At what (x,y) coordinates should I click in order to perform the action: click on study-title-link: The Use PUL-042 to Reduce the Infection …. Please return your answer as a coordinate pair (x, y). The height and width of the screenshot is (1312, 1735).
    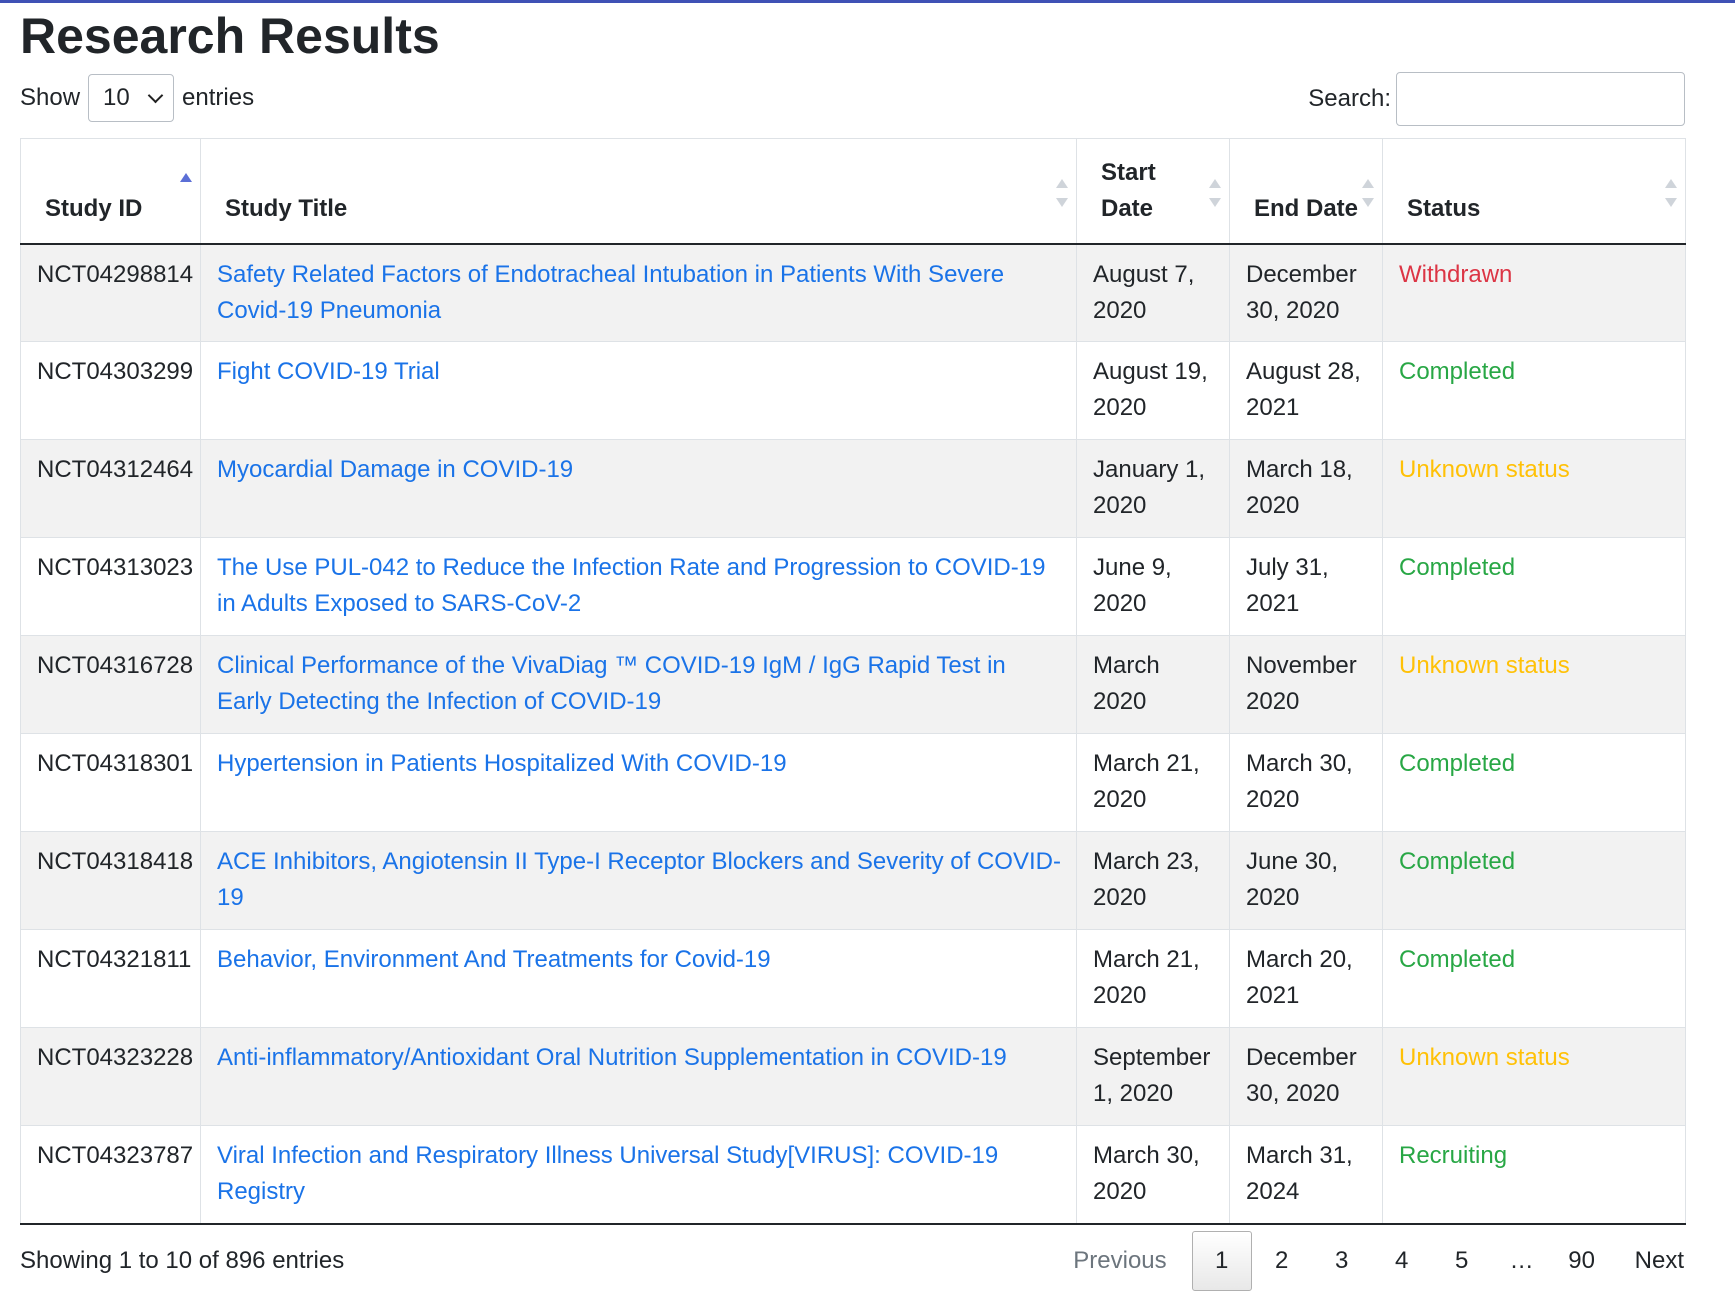
    Looking at the image, I should click on (631, 585).